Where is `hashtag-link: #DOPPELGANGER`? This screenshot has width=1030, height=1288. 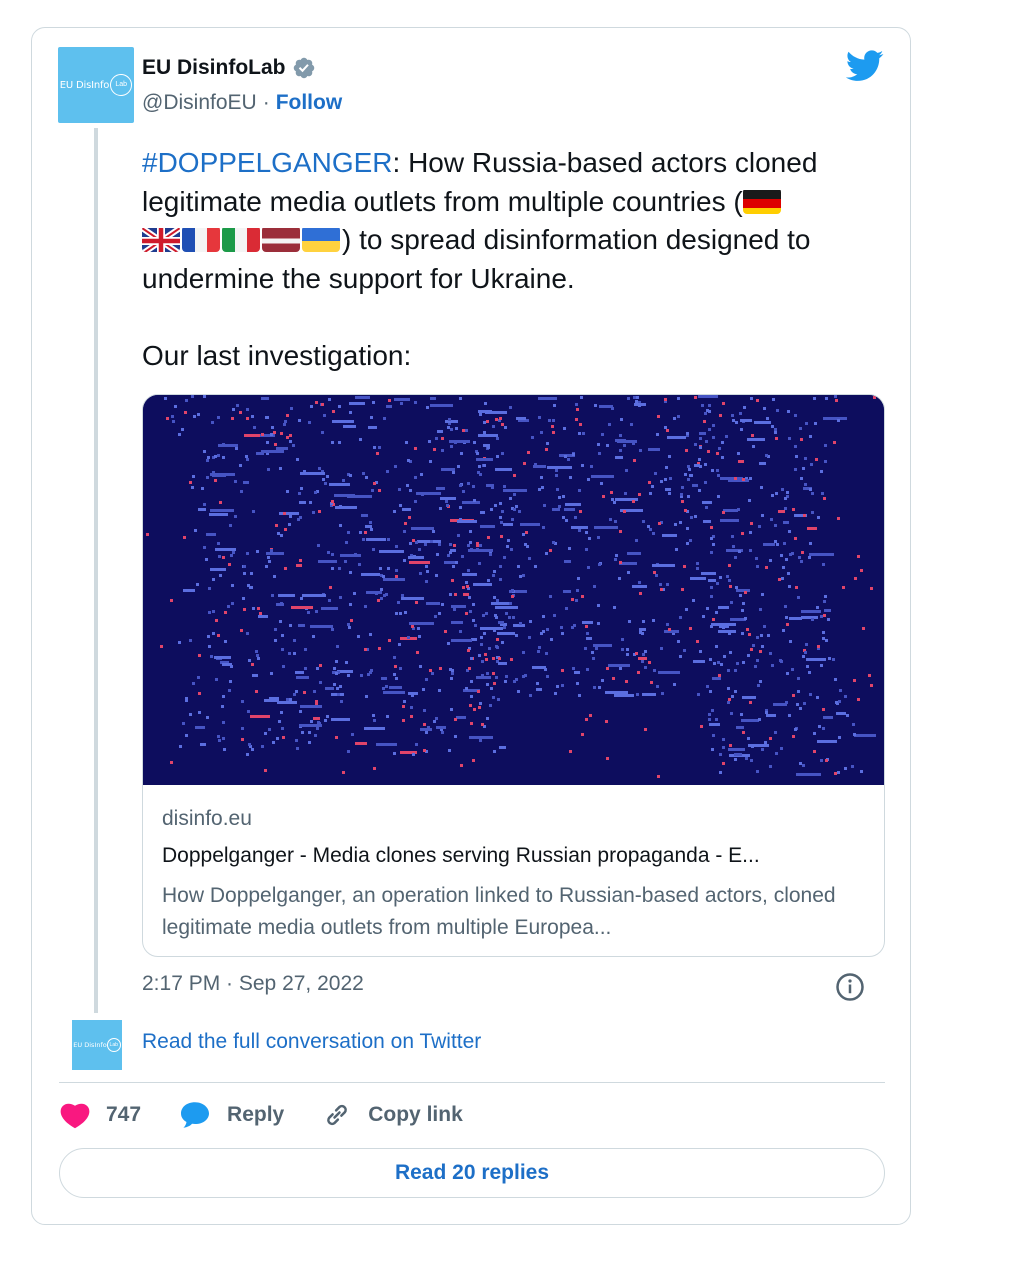 hashtag-link: #DOPPELGANGER is located at coordinates (267, 162).